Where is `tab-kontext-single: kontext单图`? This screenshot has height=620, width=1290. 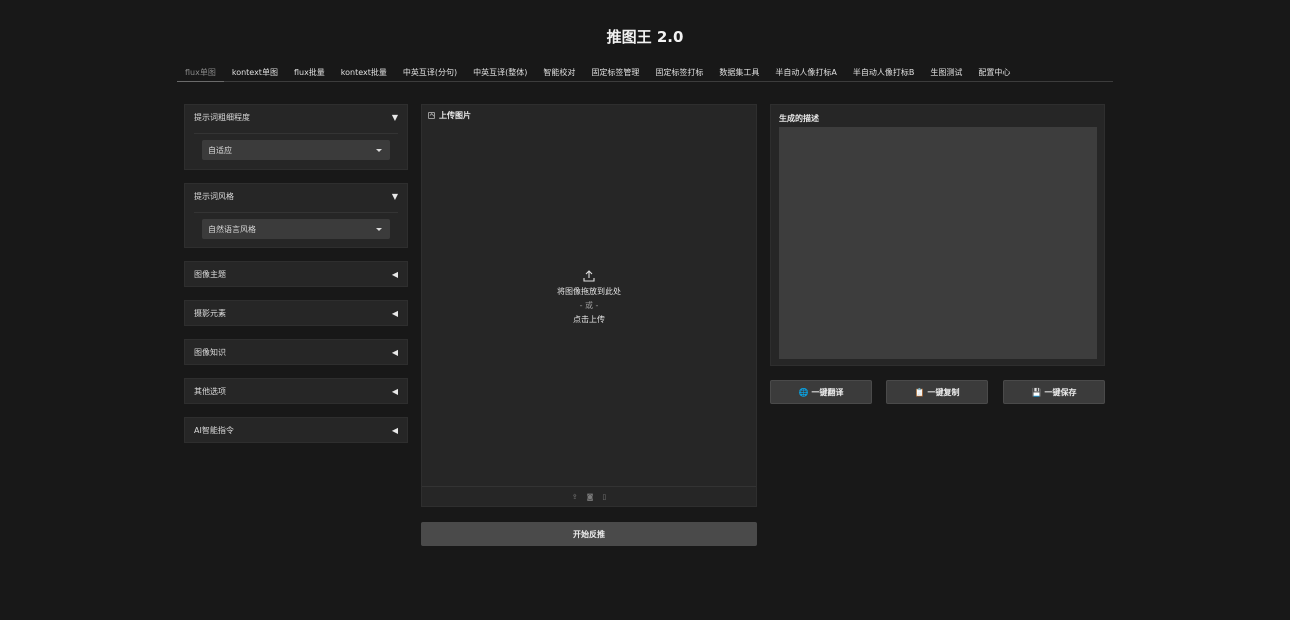
tab-kontext-single: kontext单图 is located at coordinates (255, 72).